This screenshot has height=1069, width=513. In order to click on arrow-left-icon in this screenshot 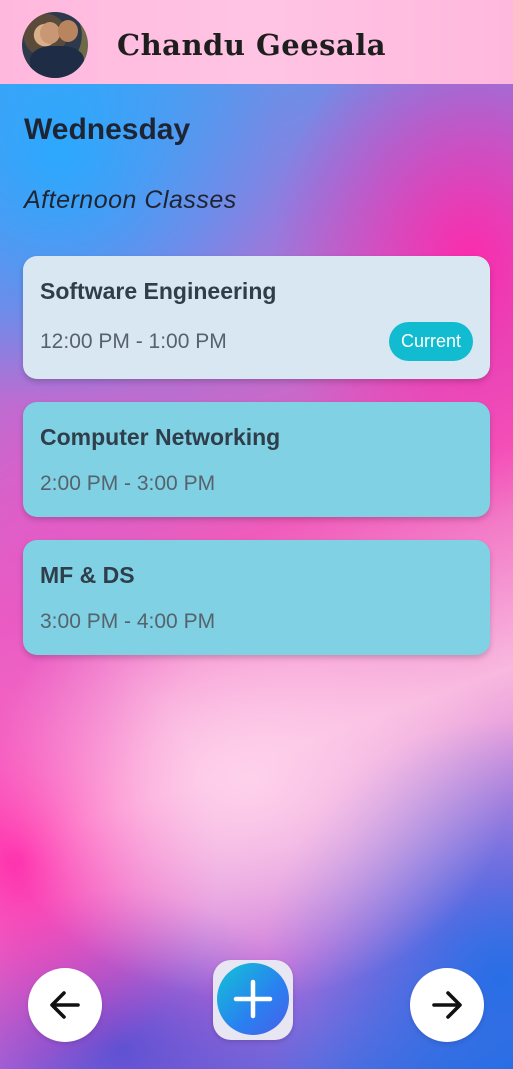, I will do `click(65, 1005)`.